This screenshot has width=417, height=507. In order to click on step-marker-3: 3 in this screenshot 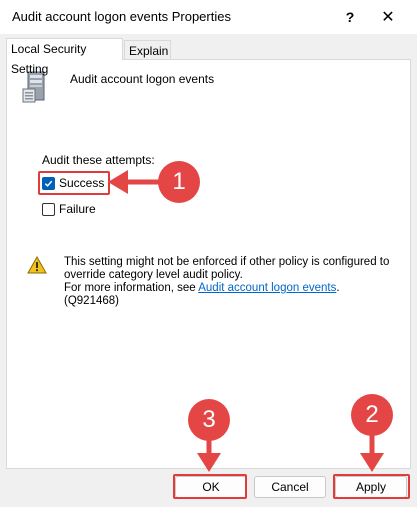, I will do `click(209, 420)`.